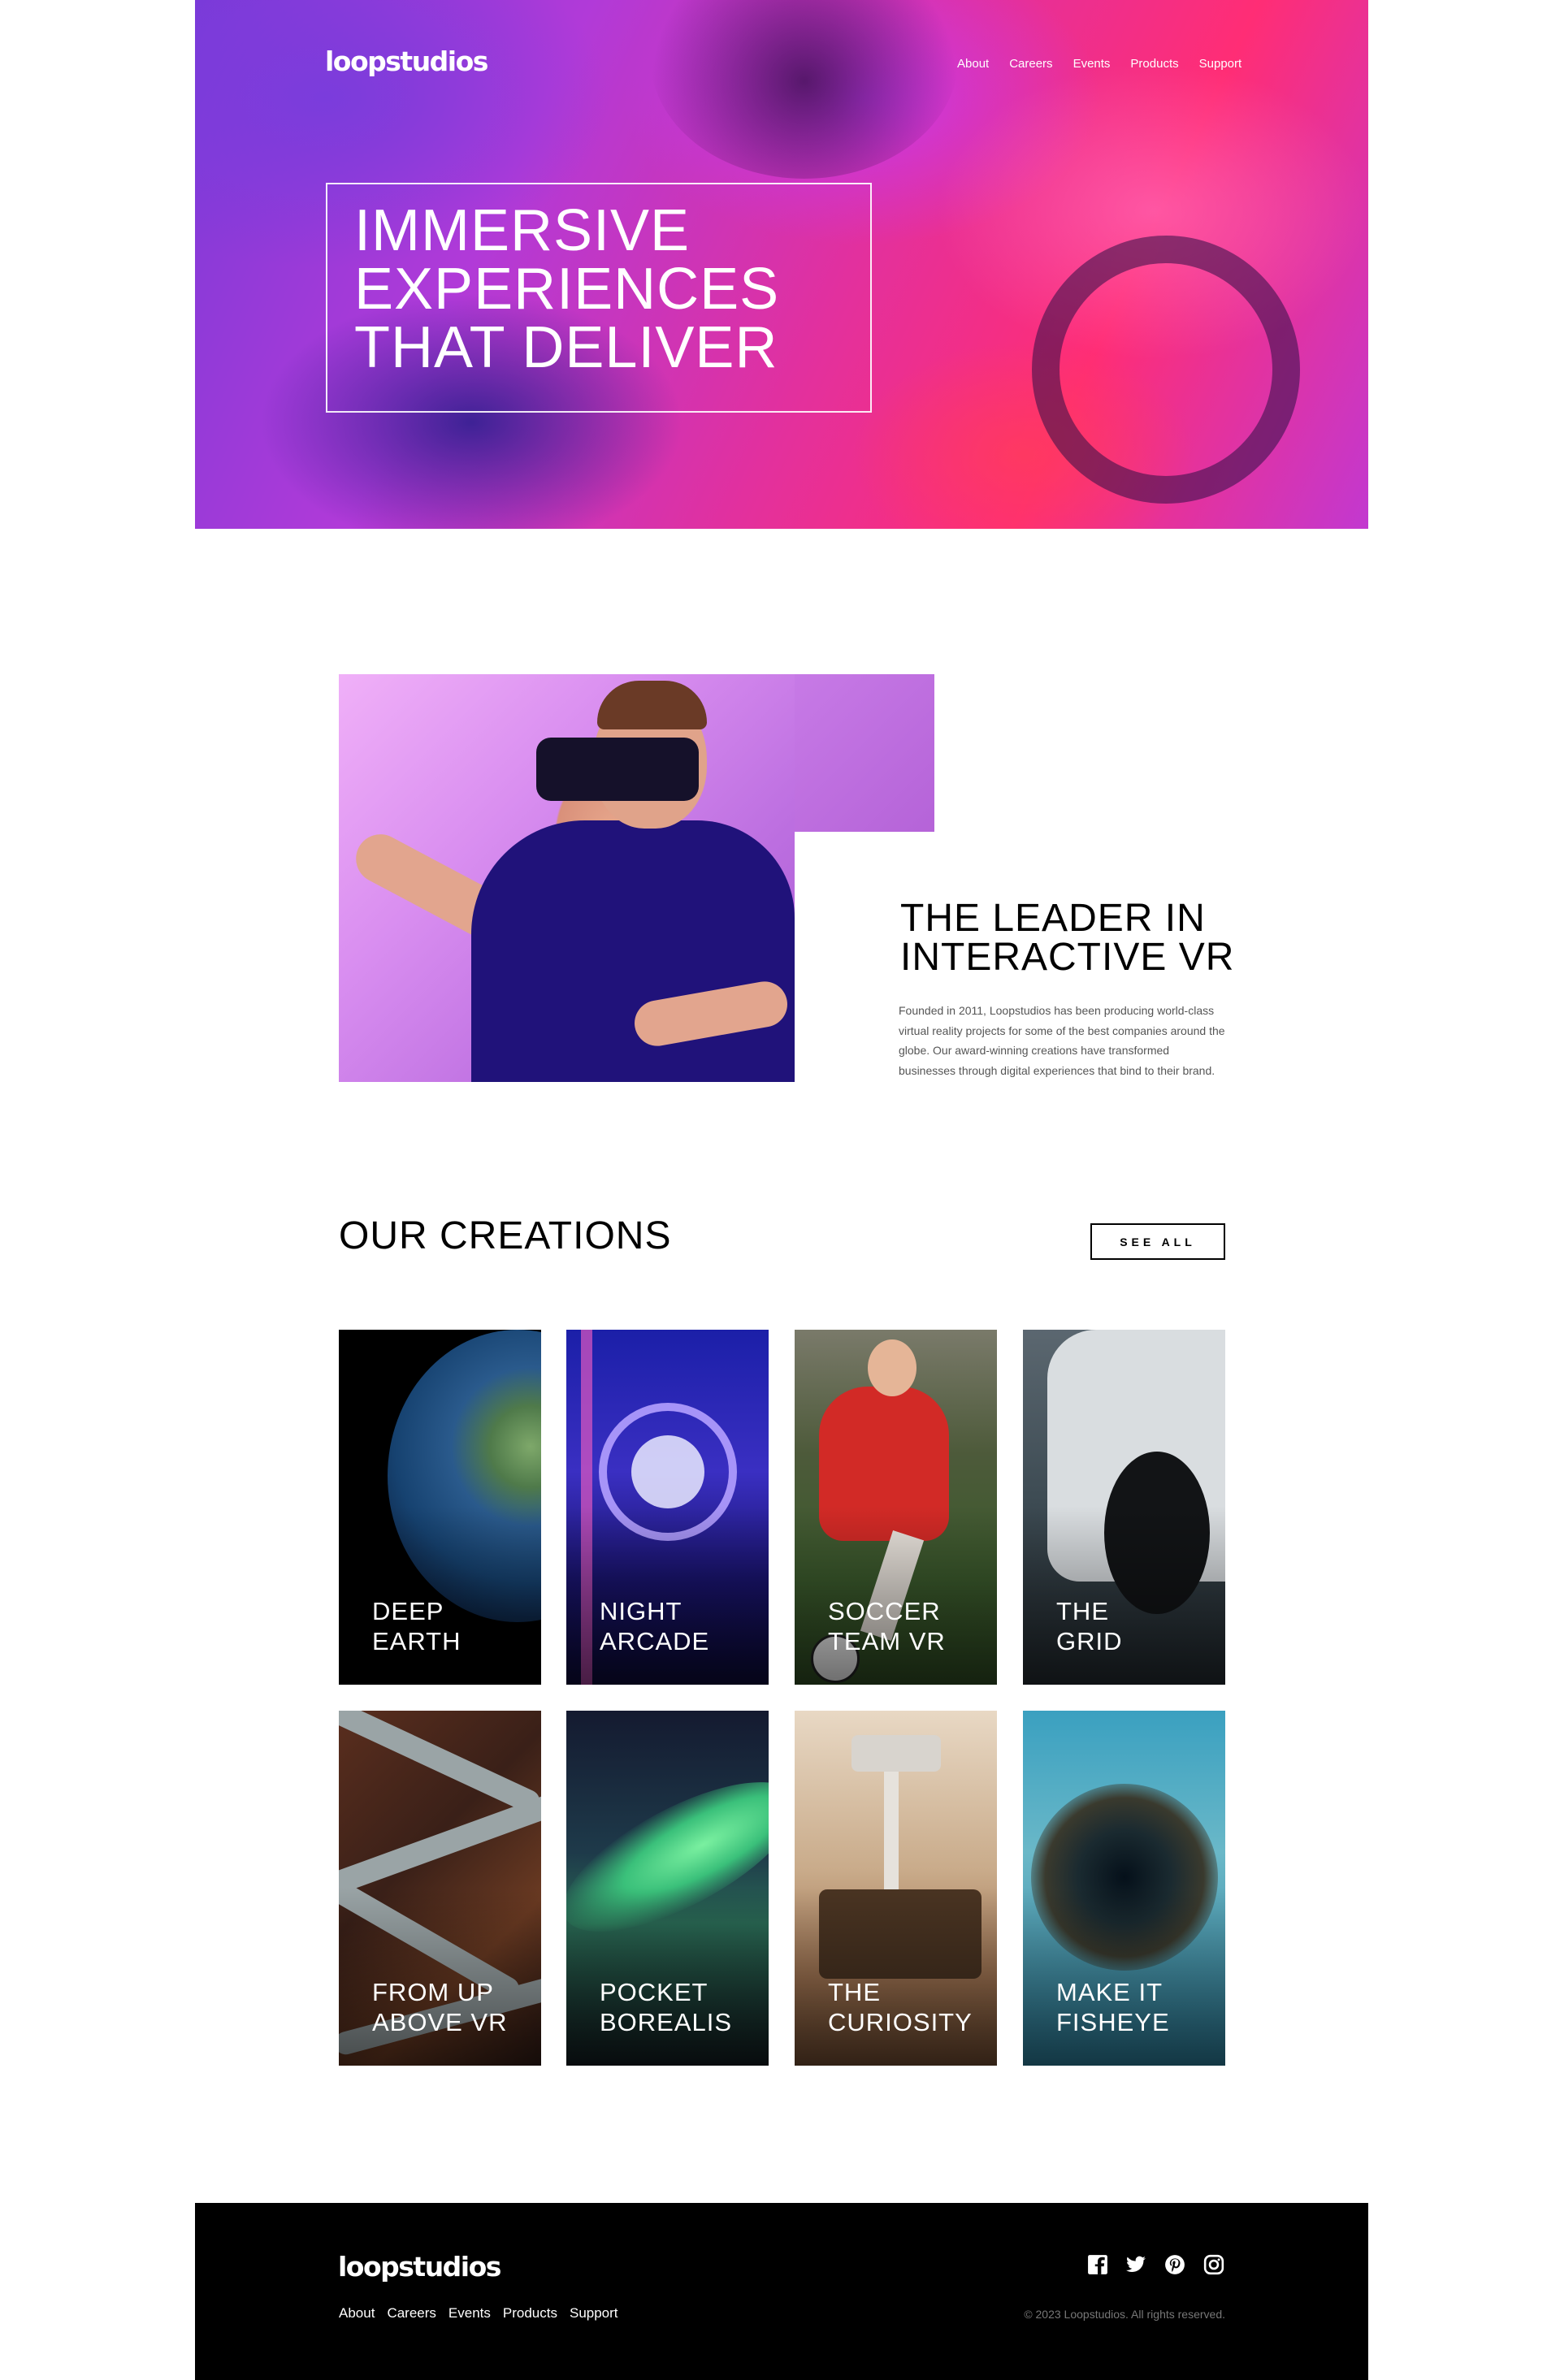  What do you see at coordinates (1124, 1507) in the screenshot?
I see `creation-card-the-grid: THE GRID` at bounding box center [1124, 1507].